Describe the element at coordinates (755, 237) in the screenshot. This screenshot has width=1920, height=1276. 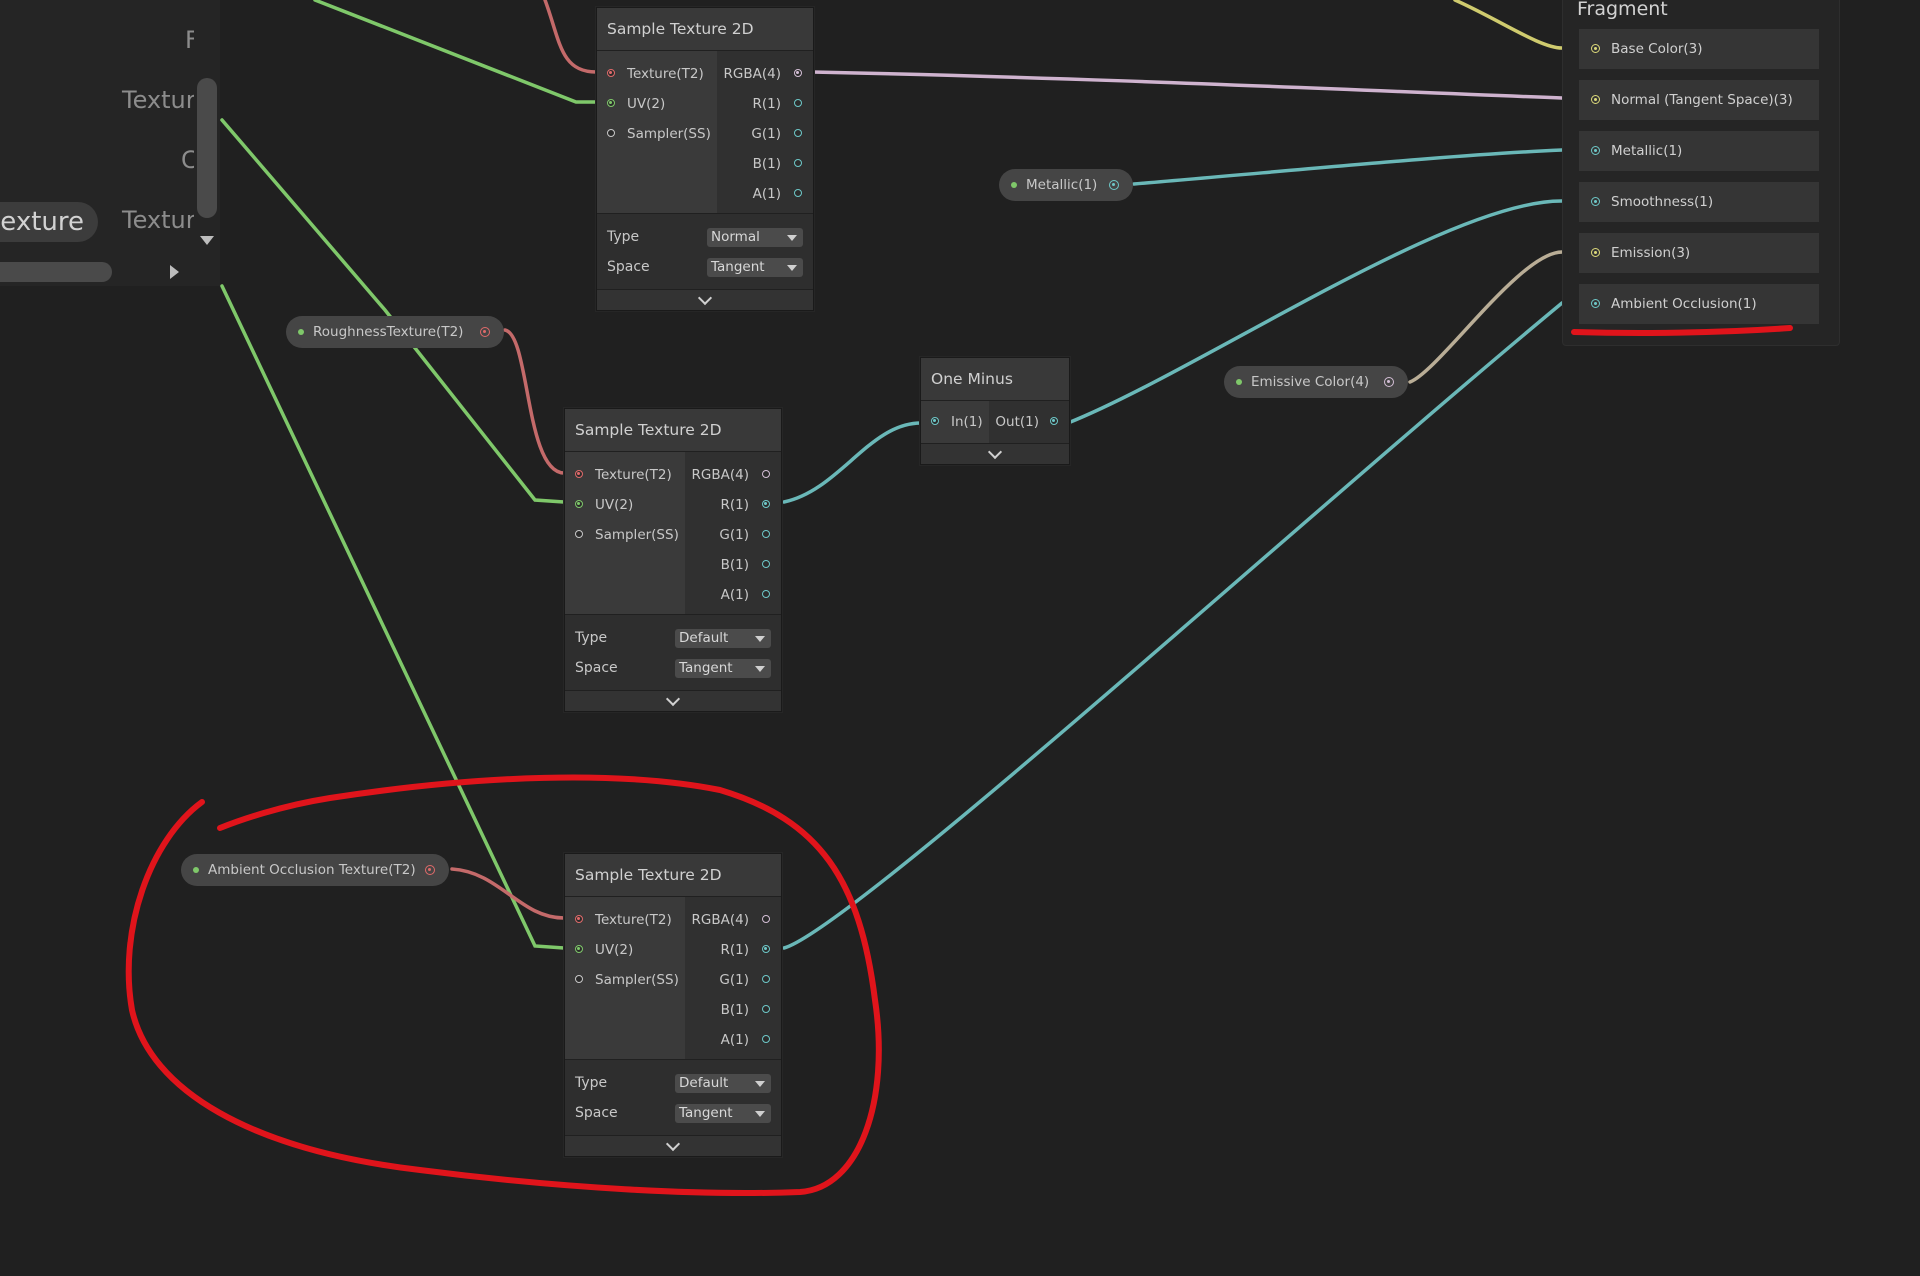
I see `type-dropdown: Normal` at that location.